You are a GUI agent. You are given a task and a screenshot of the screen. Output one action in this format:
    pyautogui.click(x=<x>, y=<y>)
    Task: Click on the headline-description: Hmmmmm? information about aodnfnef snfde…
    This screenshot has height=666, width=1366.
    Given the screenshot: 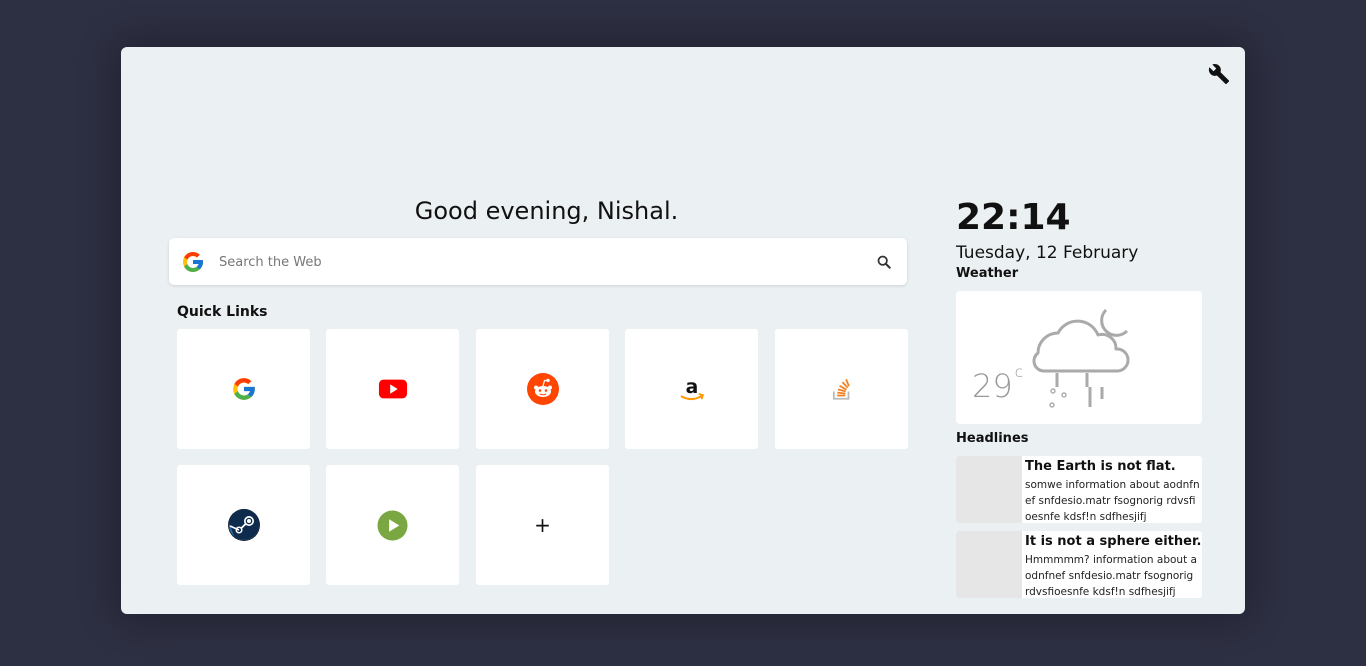 What is the action you would take?
    pyautogui.click(x=1111, y=576)
    